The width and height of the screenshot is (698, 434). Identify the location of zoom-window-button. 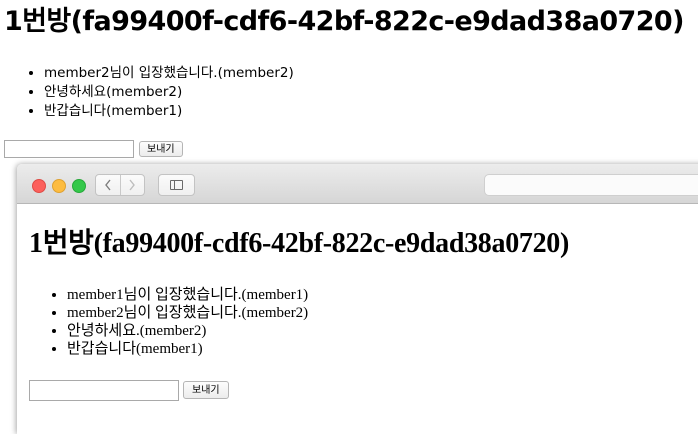
(79, 186).